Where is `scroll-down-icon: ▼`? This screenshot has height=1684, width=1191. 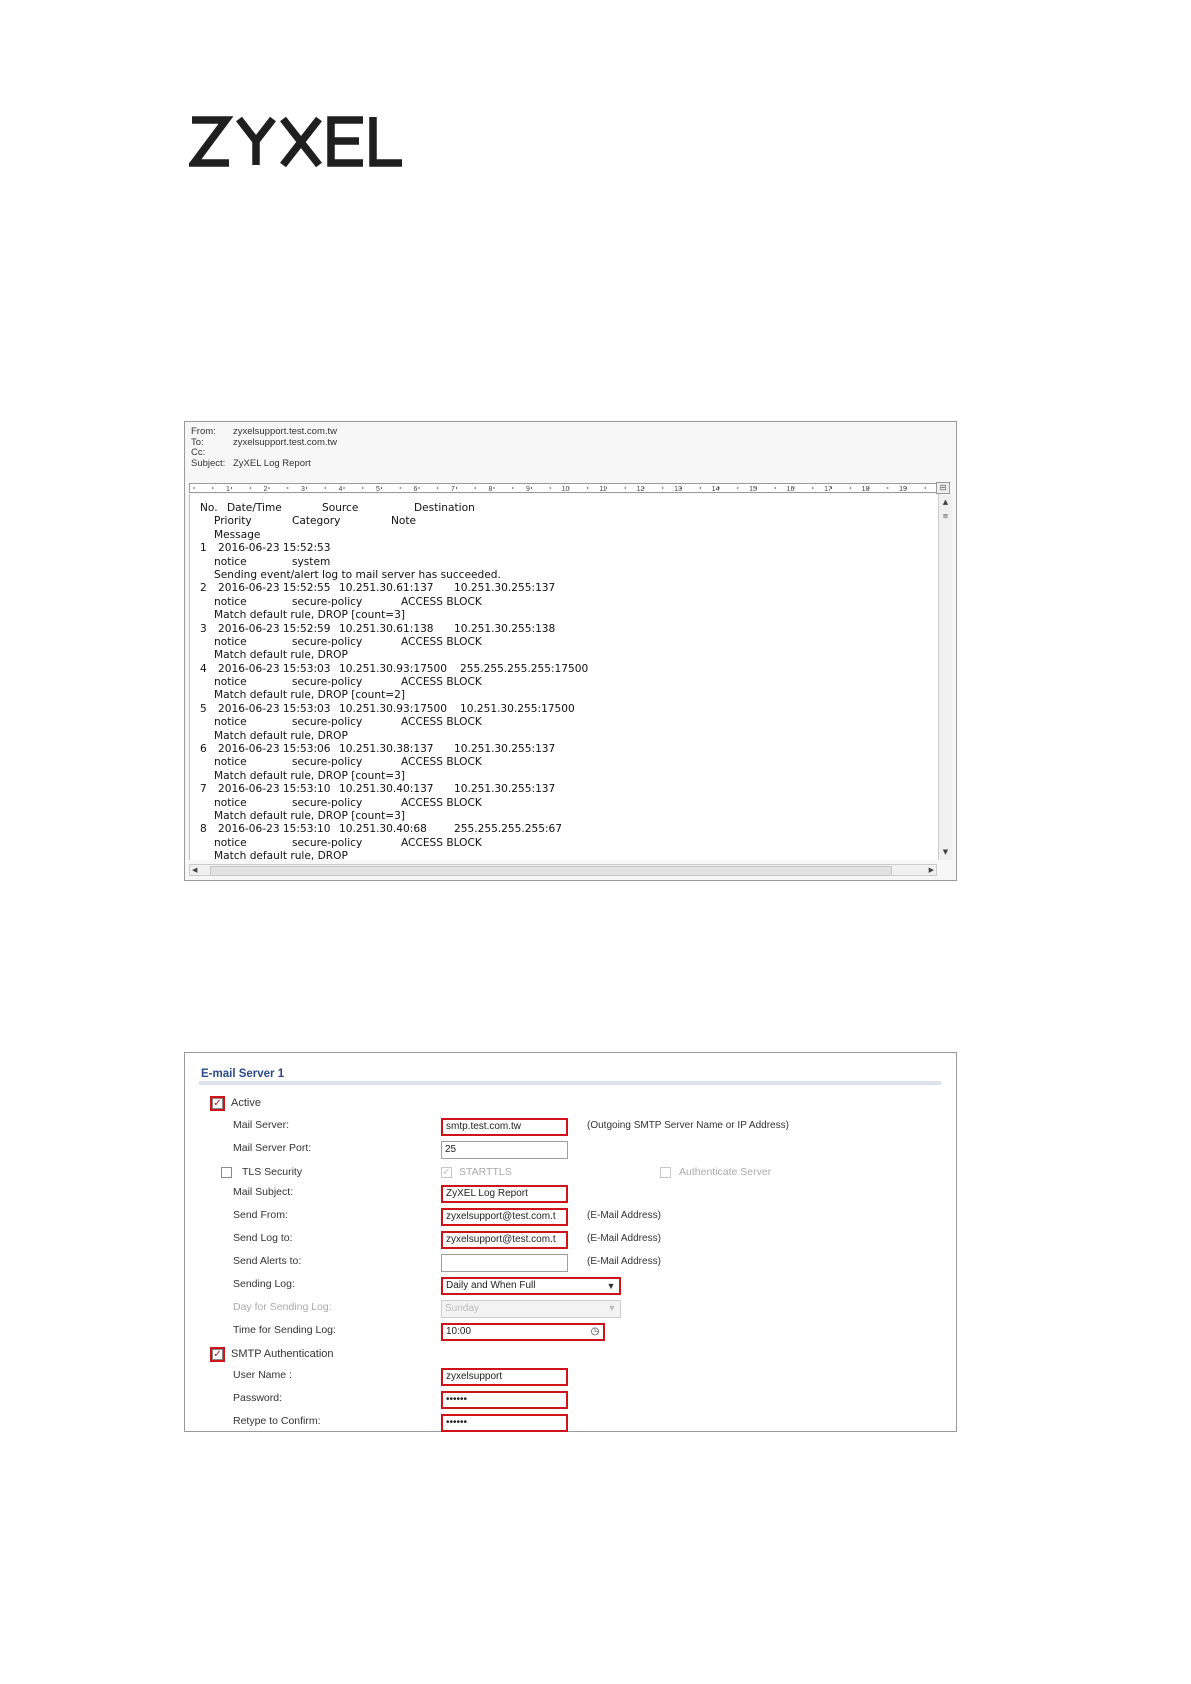 scroll-down-icon: ▼ is located at coordinates (945, 852).